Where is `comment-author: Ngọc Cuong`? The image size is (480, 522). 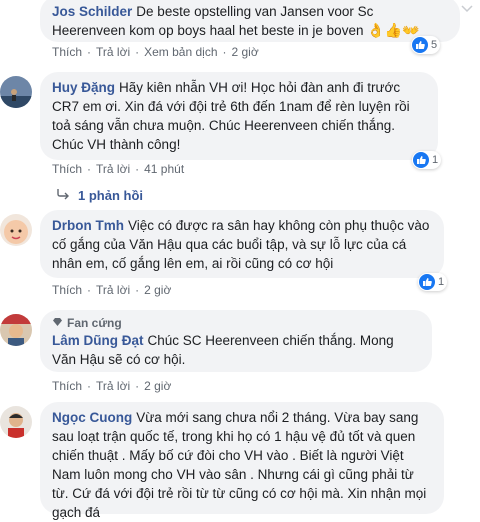
comment-author: Ngọc Cuong is located at coordinates (92, 417).